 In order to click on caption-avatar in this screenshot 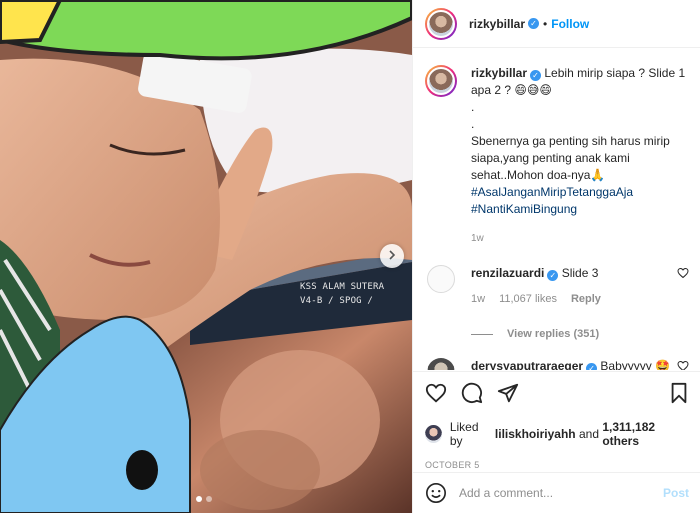, I will do `click(441, 81)`.